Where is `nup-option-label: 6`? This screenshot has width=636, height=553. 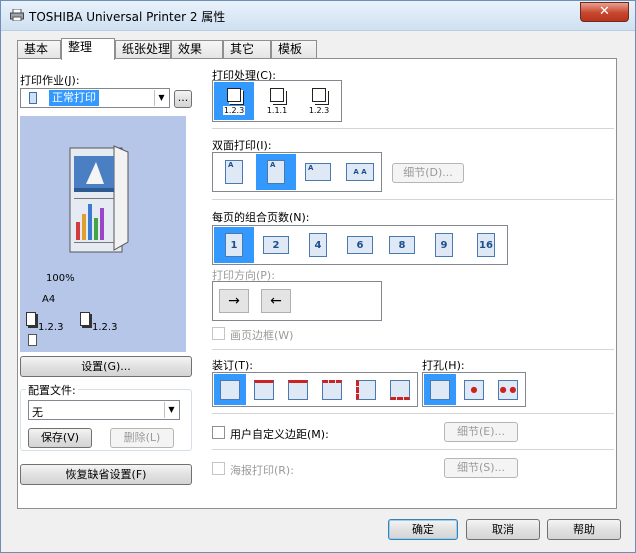
nup-option-label: 6 is located at coordinates (360, 245).